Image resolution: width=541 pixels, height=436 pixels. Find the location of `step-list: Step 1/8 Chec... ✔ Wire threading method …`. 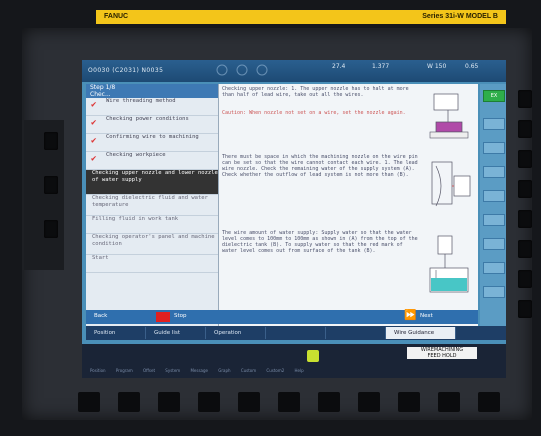

step-list: Step 1/8 Chec... ✔ Wire threading method … is located at coordinates (152, 210).